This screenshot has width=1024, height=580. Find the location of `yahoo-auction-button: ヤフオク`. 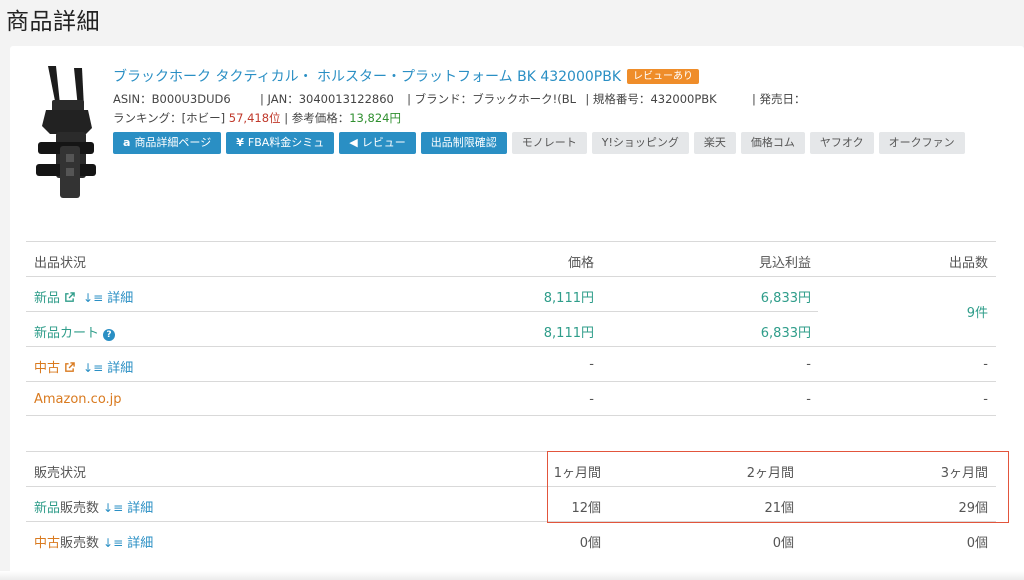

yahoo-auction-button: ヤフオク is located at coordinates (841, 143).